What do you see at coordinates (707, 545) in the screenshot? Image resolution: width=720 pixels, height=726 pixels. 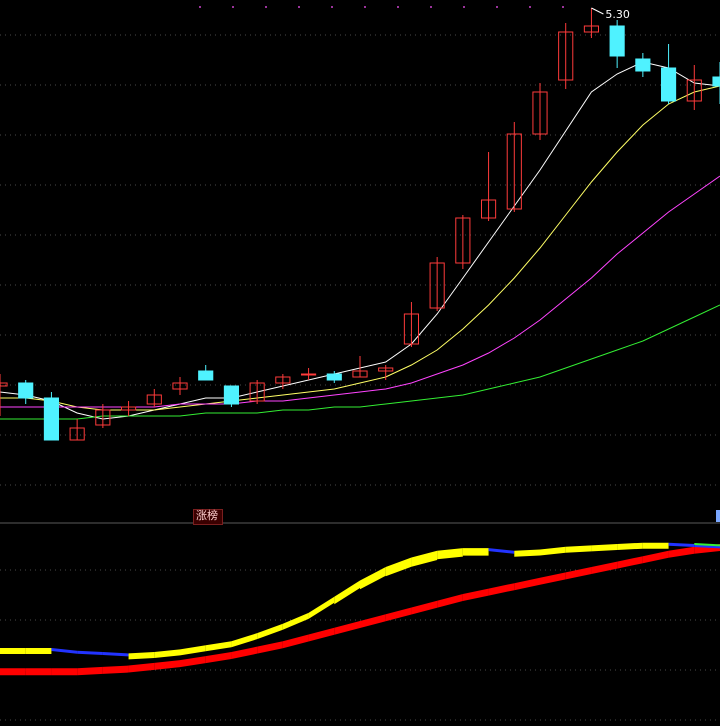 I see `green-band-tail` at bounding box center [707, 545].